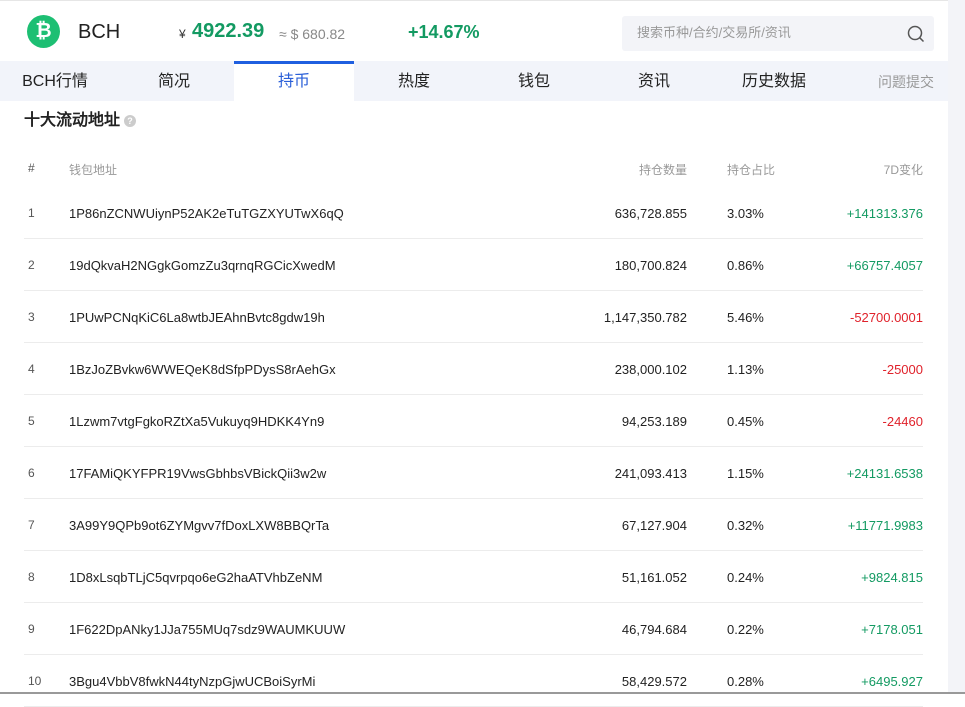 The width and height of the screenshot is (965, 707). I want to click on row-rank: 8, so click(31, 577).